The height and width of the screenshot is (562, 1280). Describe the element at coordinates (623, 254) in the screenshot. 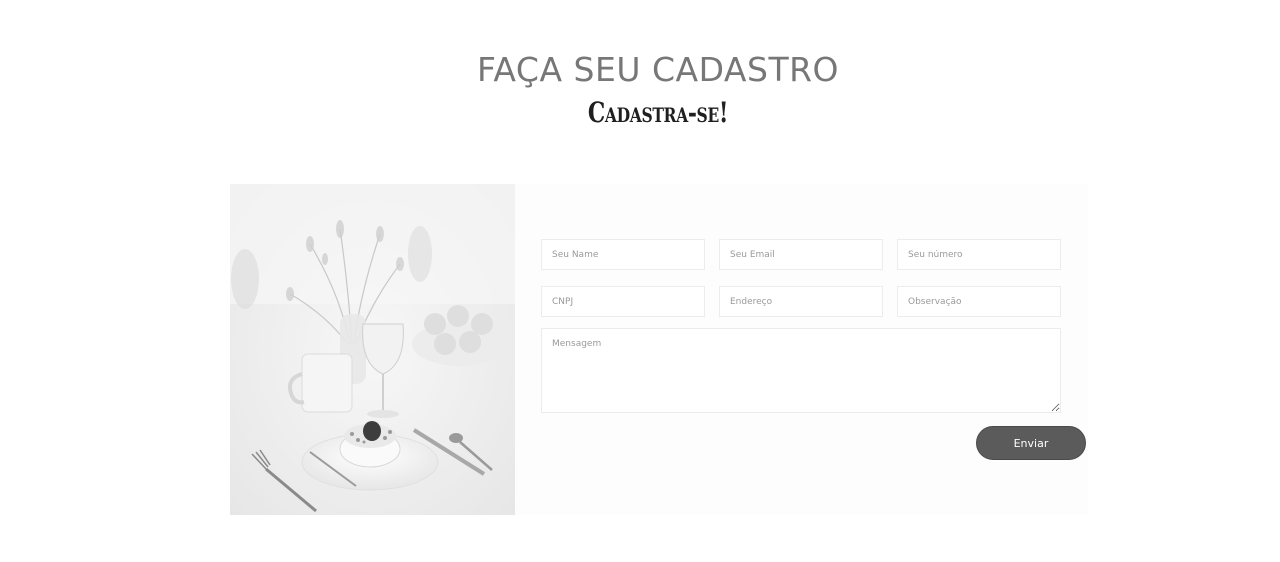

I see `name-input` at that location.